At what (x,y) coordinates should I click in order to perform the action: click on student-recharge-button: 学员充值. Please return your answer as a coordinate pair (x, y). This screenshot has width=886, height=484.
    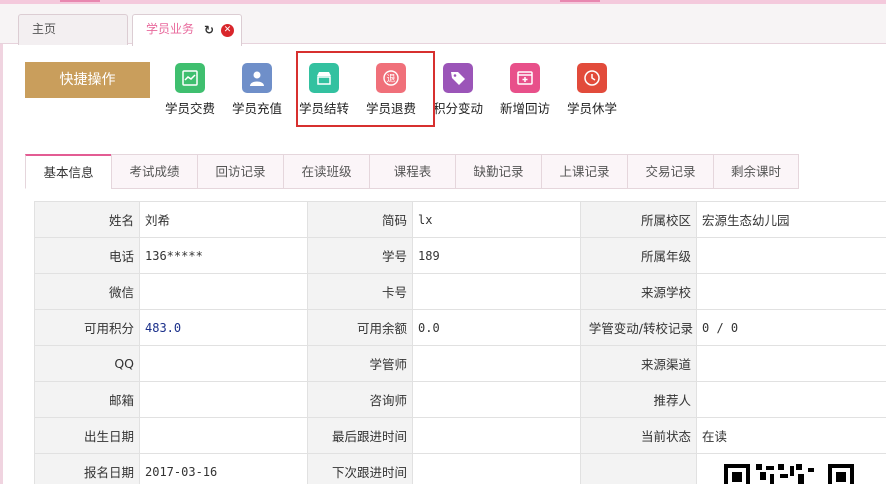
    Looking at the image, I should click on (257, 92).